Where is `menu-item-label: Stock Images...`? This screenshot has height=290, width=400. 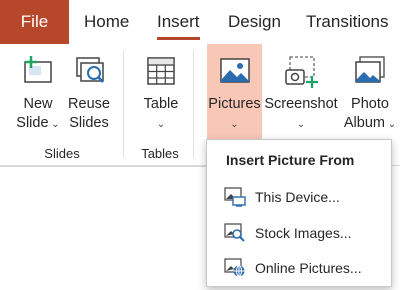 menu-item-label: Stock Images... is located at coordinates (303, 233).